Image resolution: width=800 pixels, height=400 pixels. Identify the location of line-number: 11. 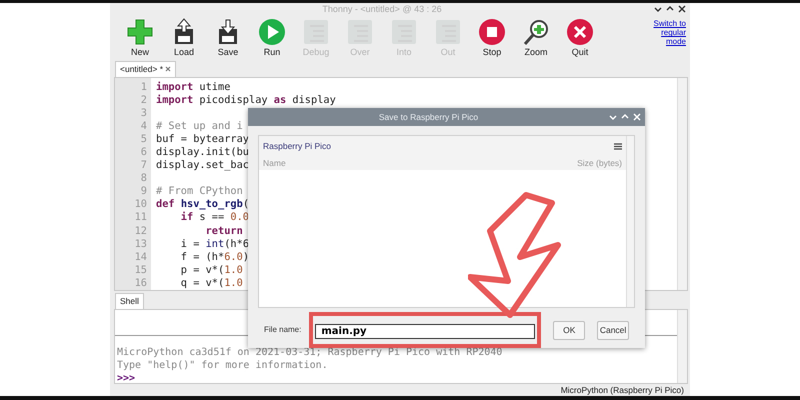
(140, 218).